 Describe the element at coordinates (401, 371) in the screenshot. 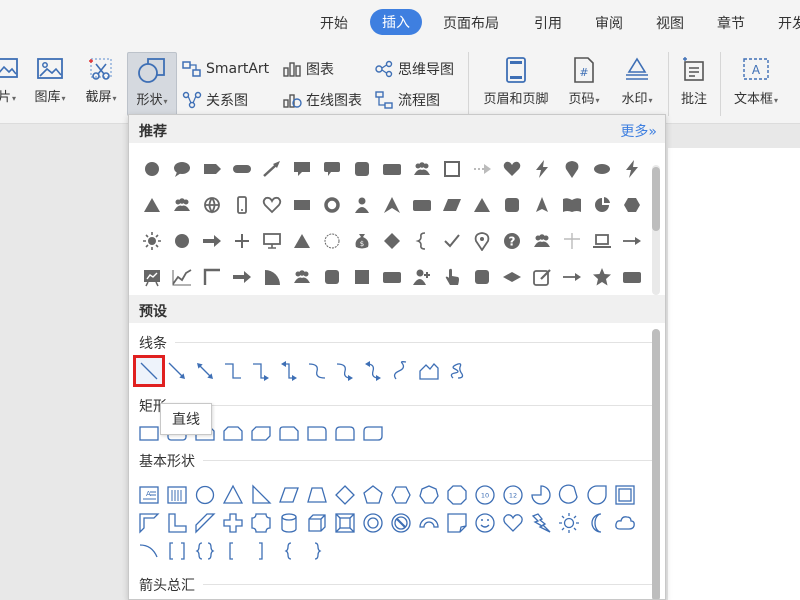

I see `shape-curve` at that location.